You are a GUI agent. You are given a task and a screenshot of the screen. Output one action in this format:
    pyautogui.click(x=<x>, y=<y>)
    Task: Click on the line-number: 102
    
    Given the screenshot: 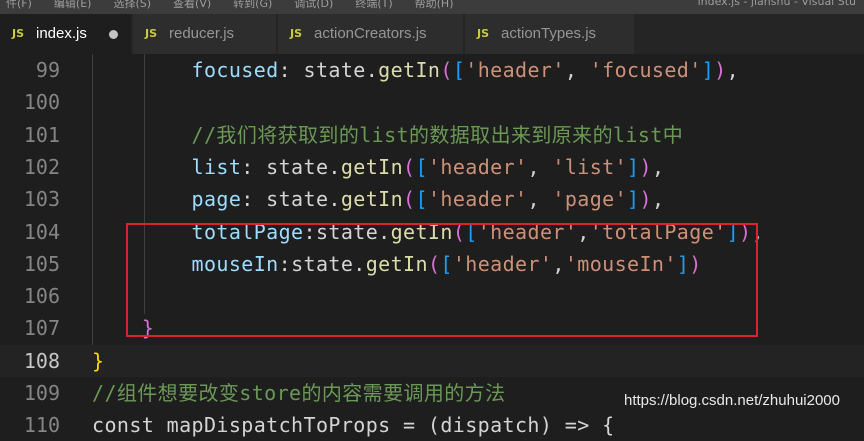 What is the action you would take?
    pyautogui.click(x=41, y=166)
    